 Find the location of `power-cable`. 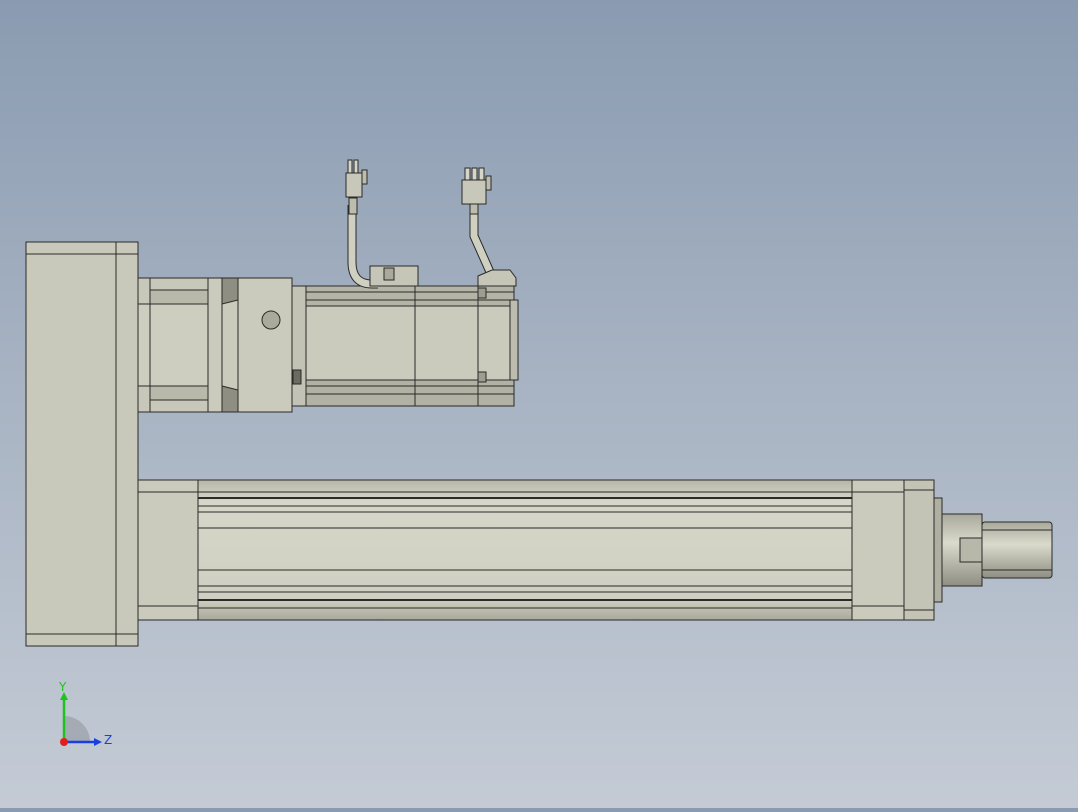

power-cable is located at coordinates (489, 227).